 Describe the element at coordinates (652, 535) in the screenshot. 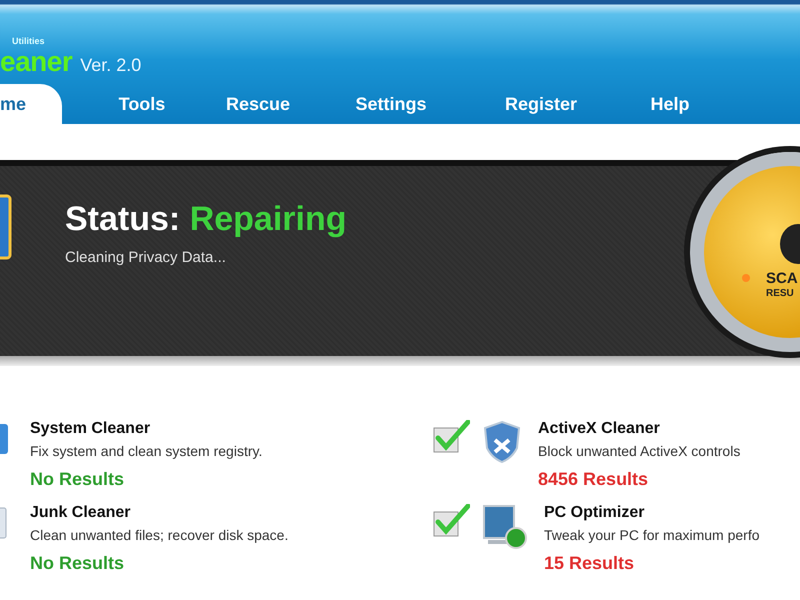

I see `module-description: Tweak your PC for maximum perfo` at that location.